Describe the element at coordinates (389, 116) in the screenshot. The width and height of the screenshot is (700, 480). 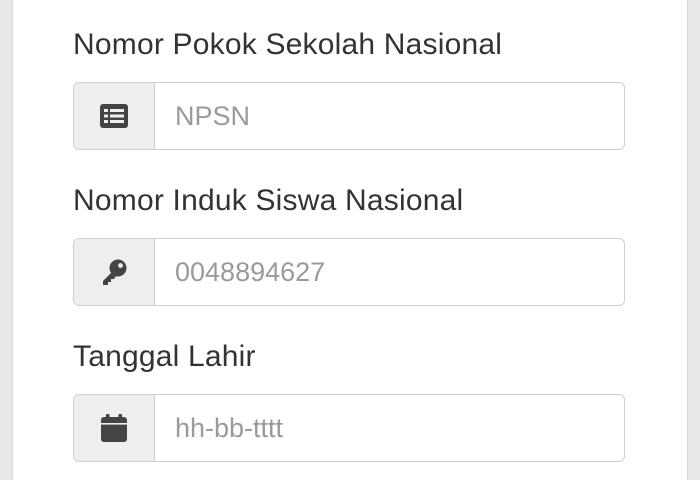
I see `npsn-input` at that location.